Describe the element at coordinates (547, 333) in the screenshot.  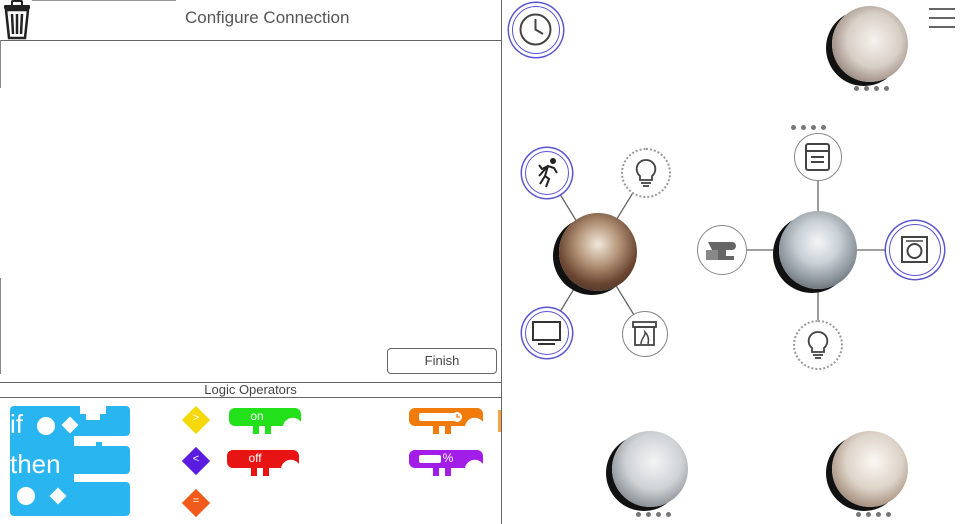
I see `tv-icon` at that location.